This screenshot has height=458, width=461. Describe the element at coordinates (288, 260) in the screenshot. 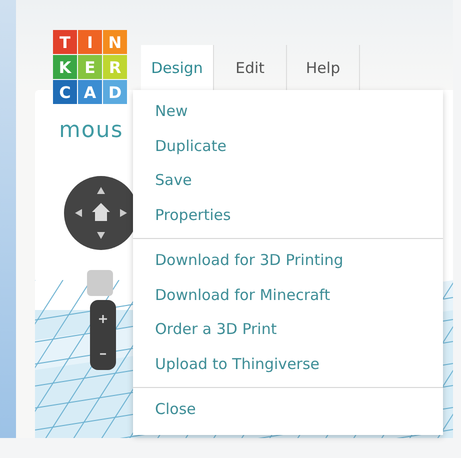

I see `menu-item: Download for 3D Printing` at that location.